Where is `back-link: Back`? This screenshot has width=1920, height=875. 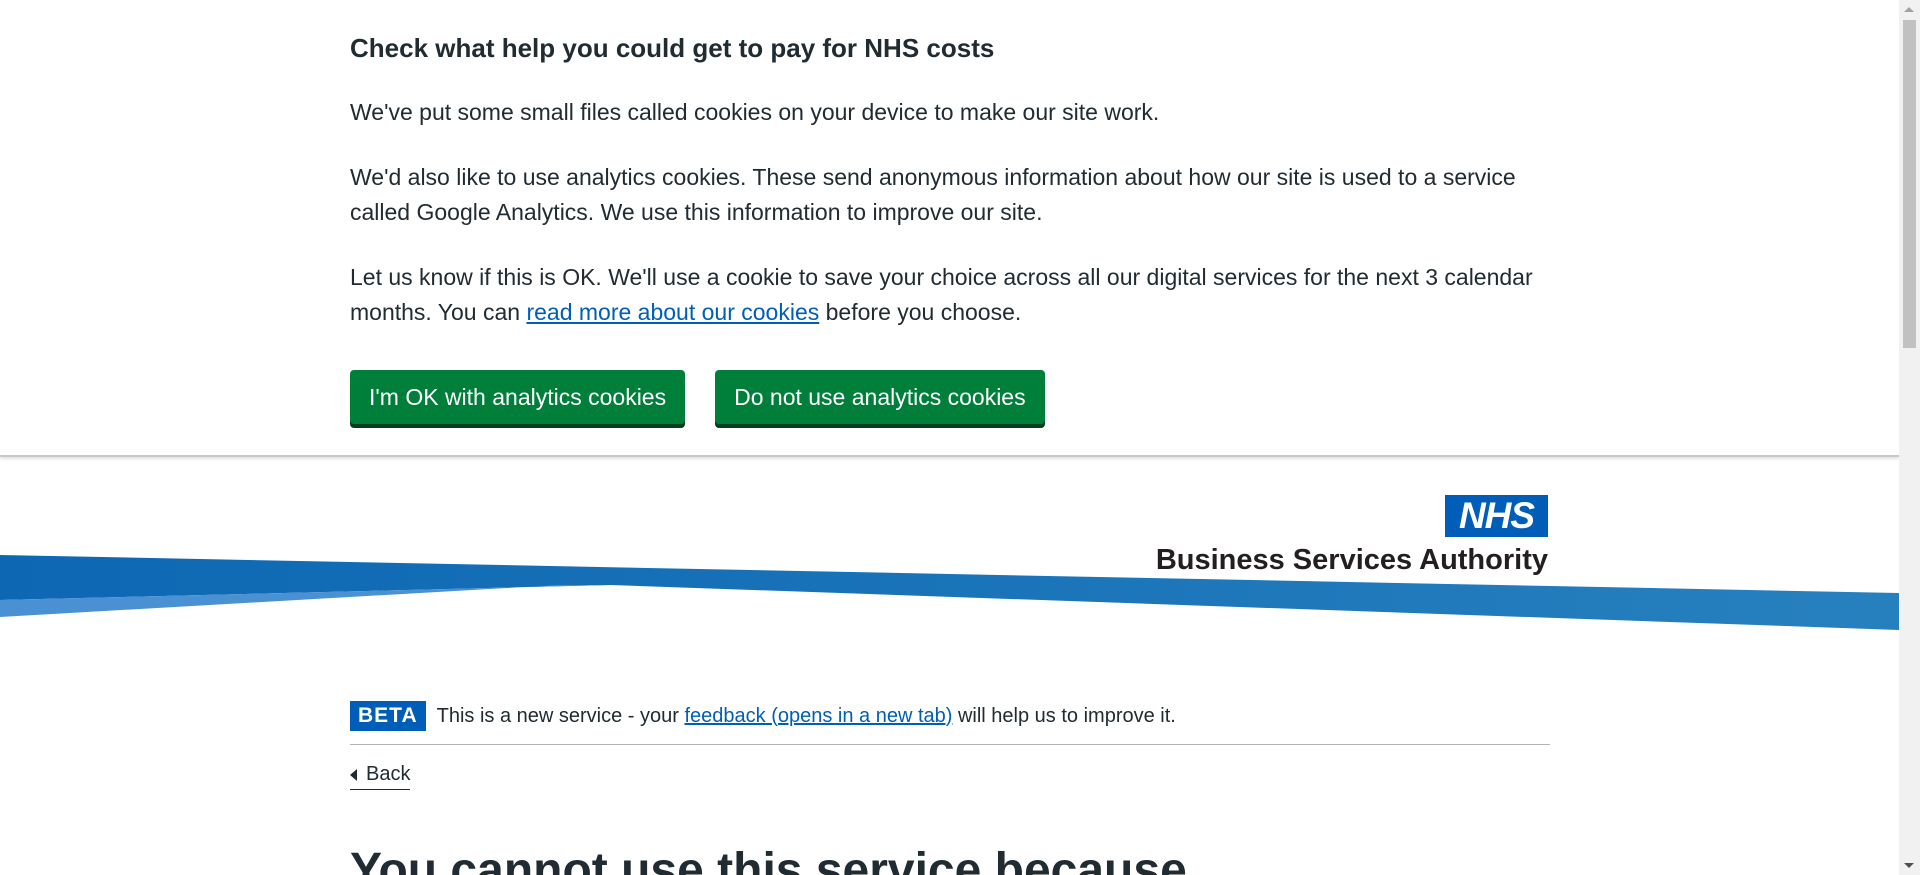
back-link: Back is located at coordinates (380, 776).